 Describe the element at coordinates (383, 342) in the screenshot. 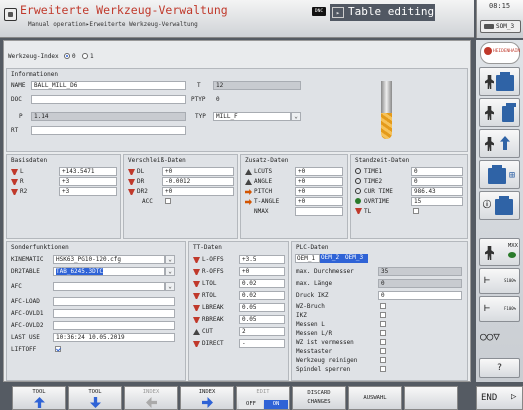

I see `wz-vermessen-checkbox` at that location.